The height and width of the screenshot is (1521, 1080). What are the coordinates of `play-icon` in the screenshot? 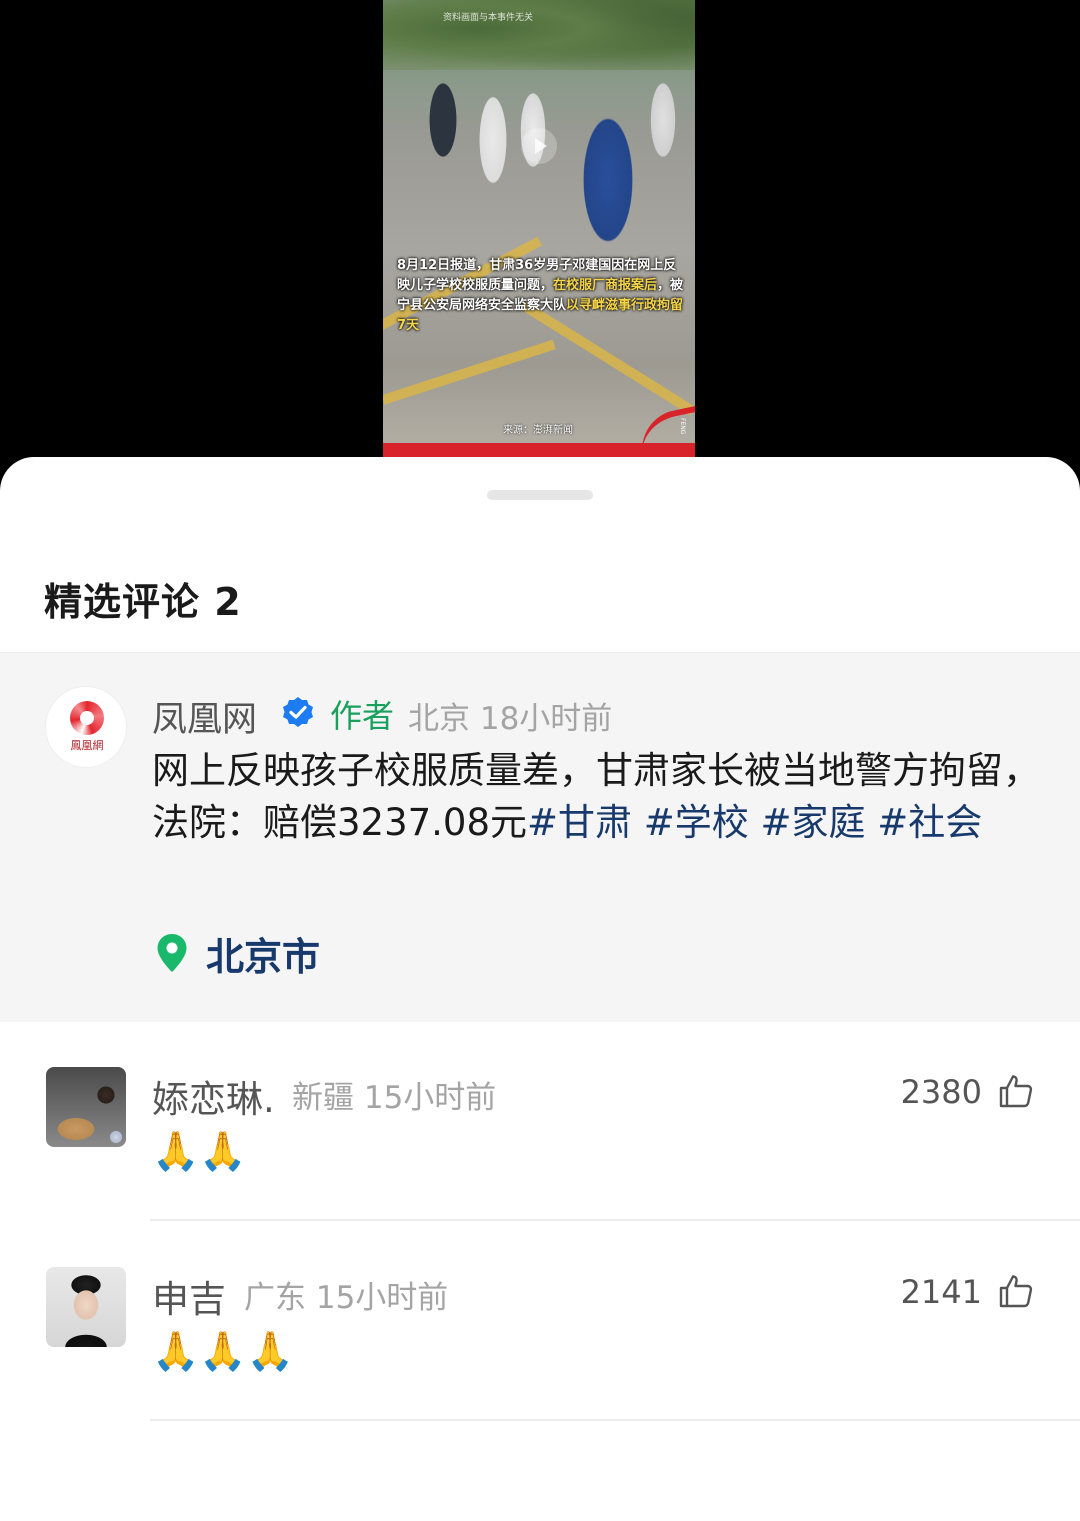 It's located at (539, 146).